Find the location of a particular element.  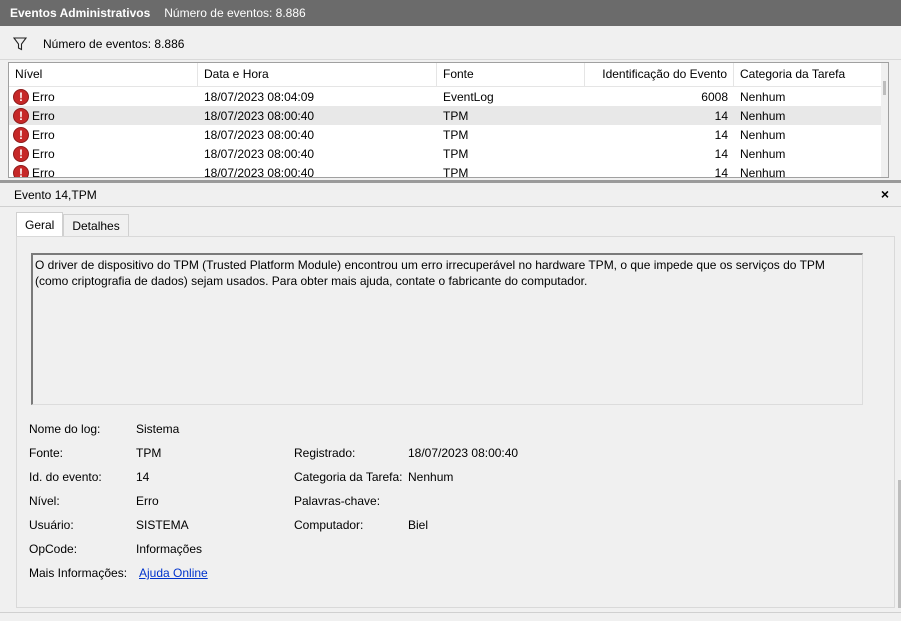

column-header-date: Data e Hora is located at coordinates (317, 74).